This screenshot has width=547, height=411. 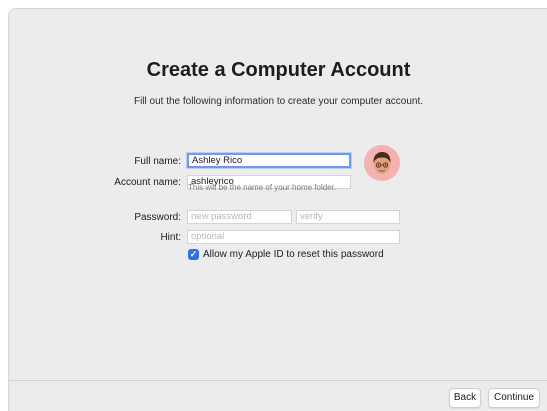 I want to click on continue-button: Continue, so click(x=514, y=398).